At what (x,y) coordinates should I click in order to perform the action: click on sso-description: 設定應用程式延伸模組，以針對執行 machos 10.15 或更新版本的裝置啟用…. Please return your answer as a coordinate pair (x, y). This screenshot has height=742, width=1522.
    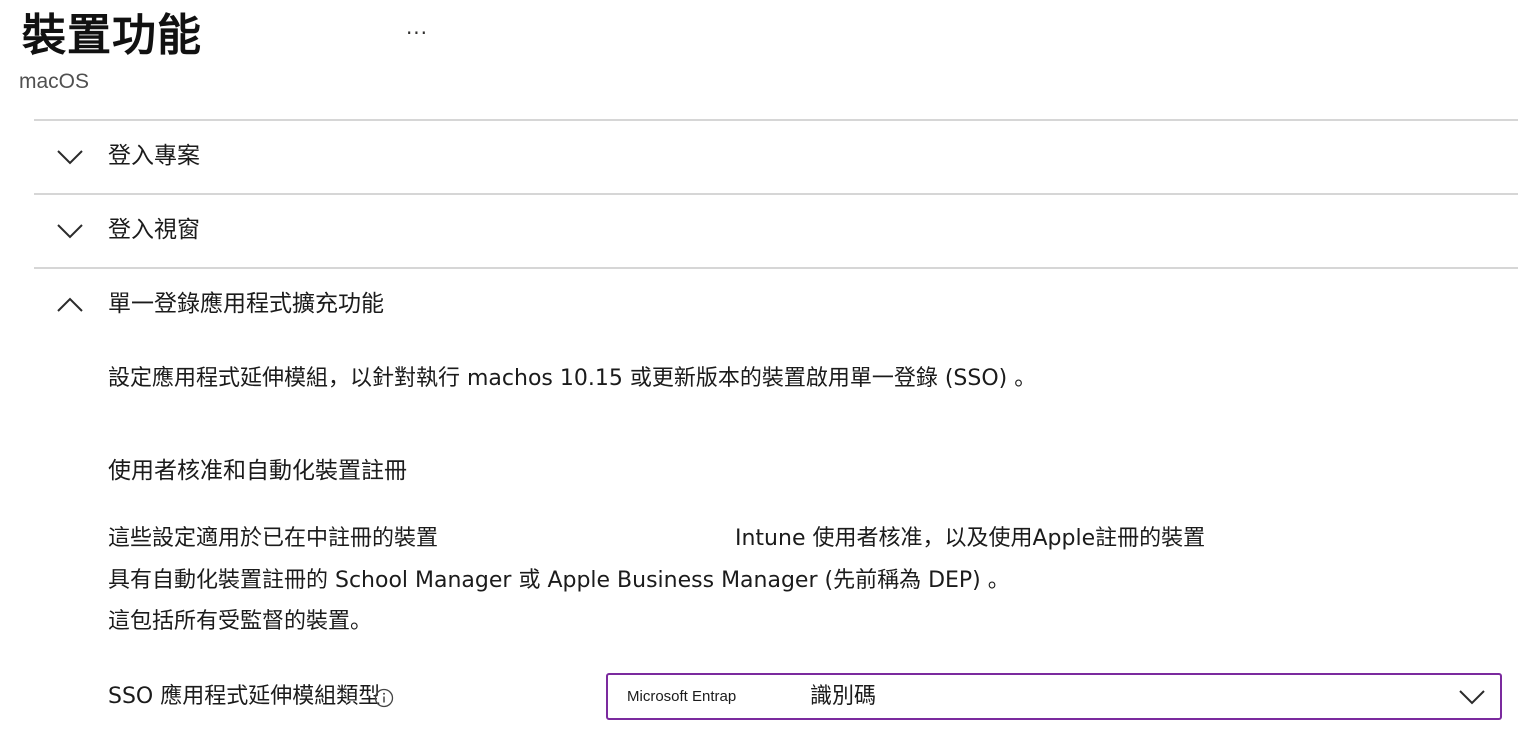
    Looking at the image, I should click on (572, 378).